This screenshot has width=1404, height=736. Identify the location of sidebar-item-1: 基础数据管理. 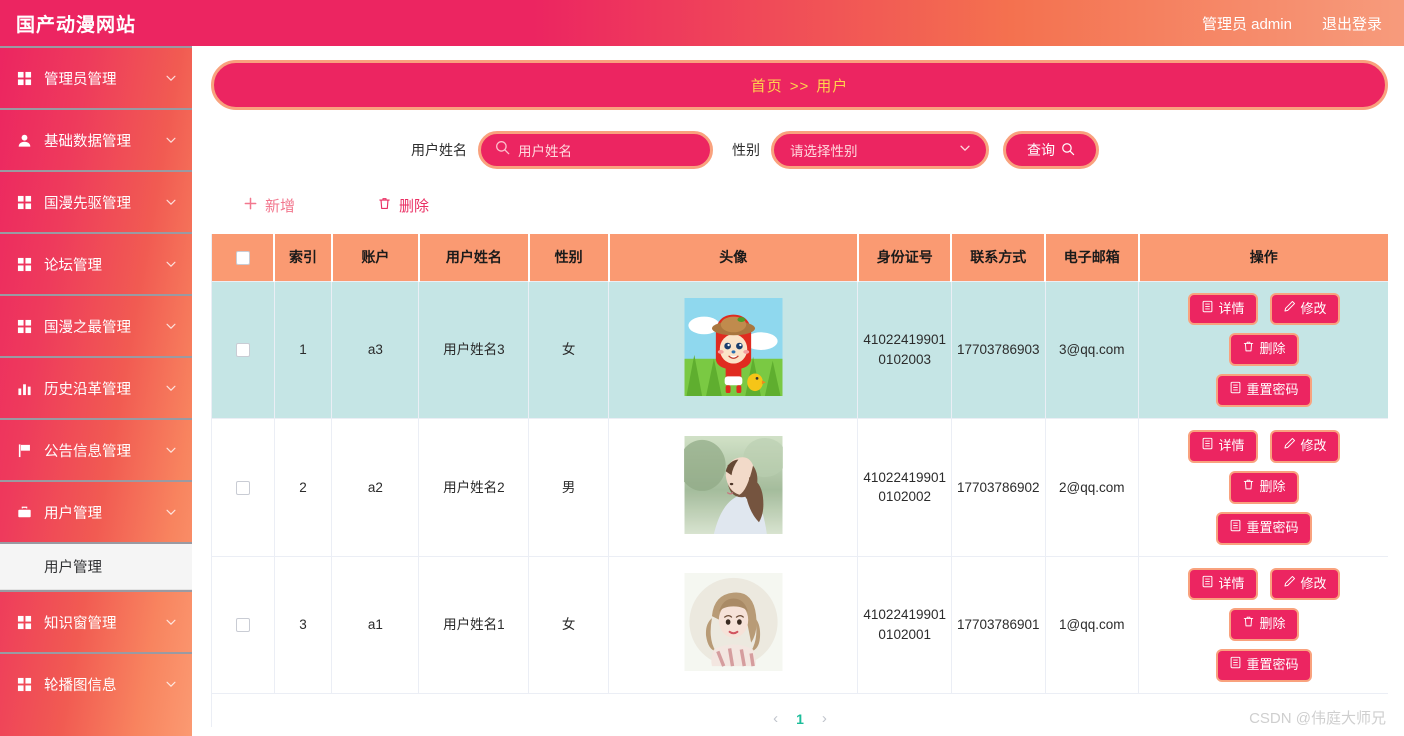
(96, 139).